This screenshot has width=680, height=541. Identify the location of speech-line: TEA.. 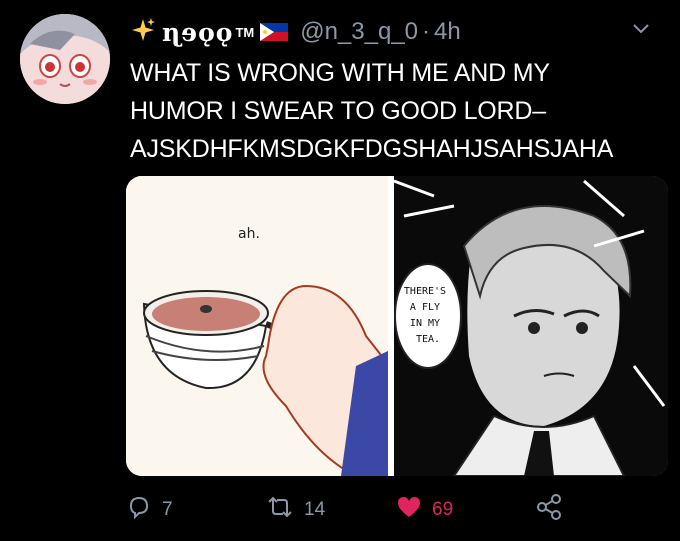
(428, 339).